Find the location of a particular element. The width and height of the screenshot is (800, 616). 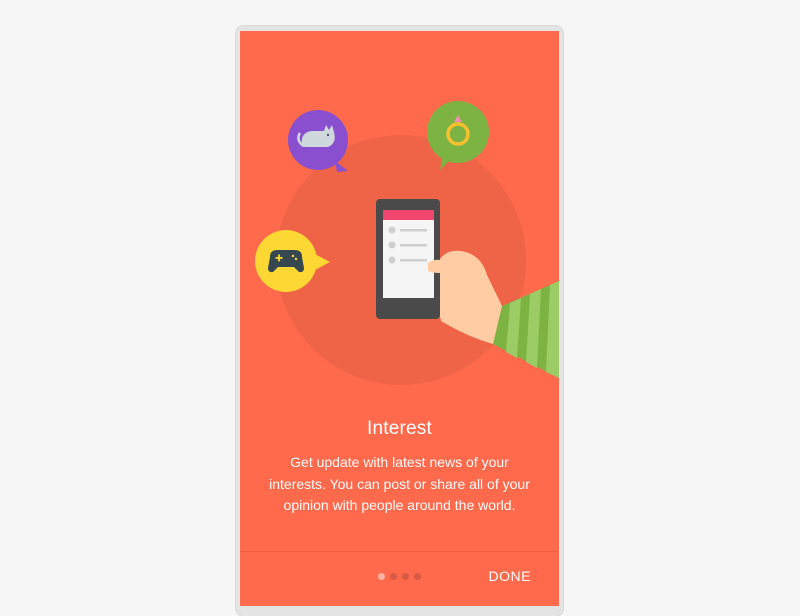

page-indicator is located at coordinates (399, 577).